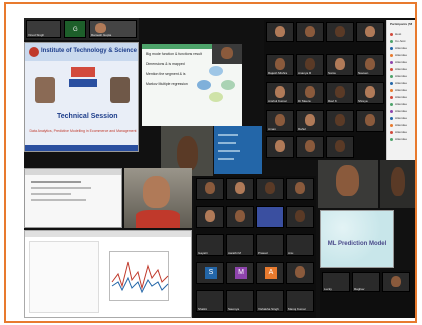 The width and height of the screenshot is (422, 325). Describe the element at coordinates (89, 51) in the screenshot. I see `poster-institute-title: Institute of Technology & Science` at that location.